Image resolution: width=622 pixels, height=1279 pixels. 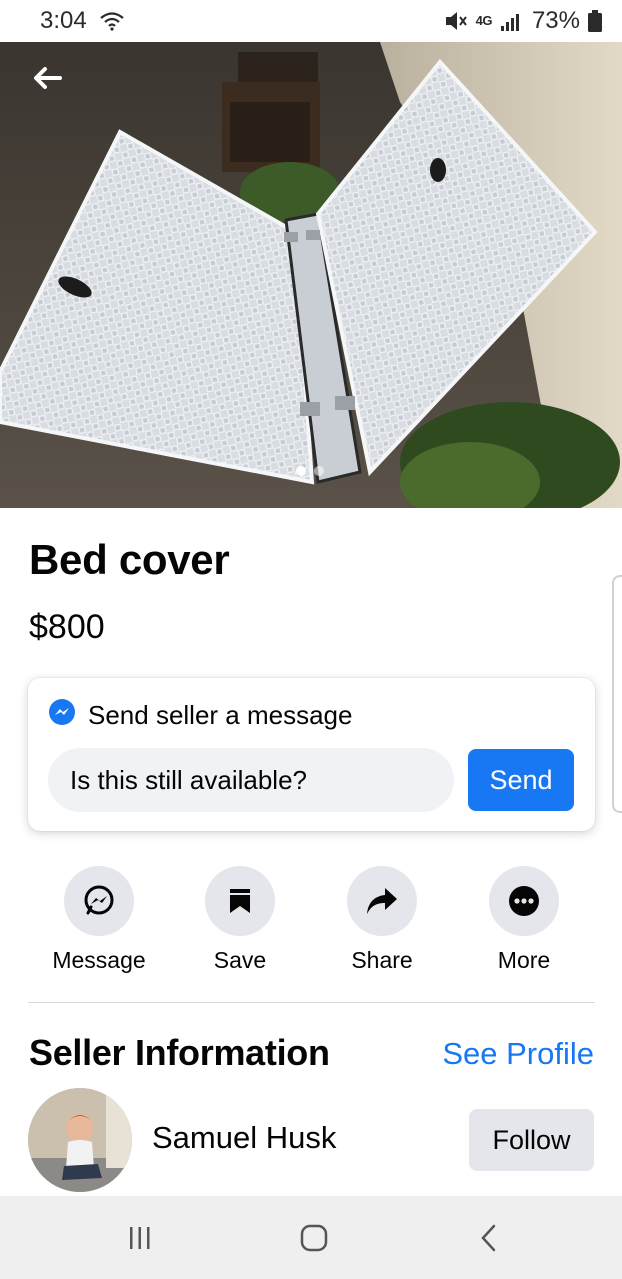 What do you see at coordinates (311, 21) in the screenshot?
I see `status-bar: 3:04 4G 73%` at bounding box center [311, 21].